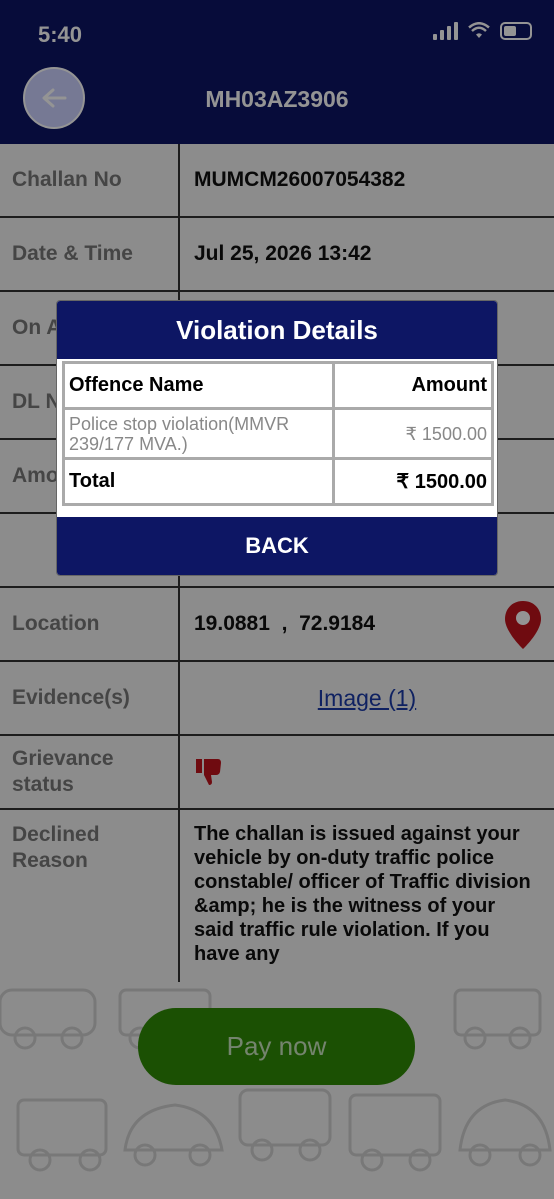 The image size is (554, 1199). Describe the element at coordinates (198, 385) in the screenshot. I see `offence-name-header: Offence Name` at that location.